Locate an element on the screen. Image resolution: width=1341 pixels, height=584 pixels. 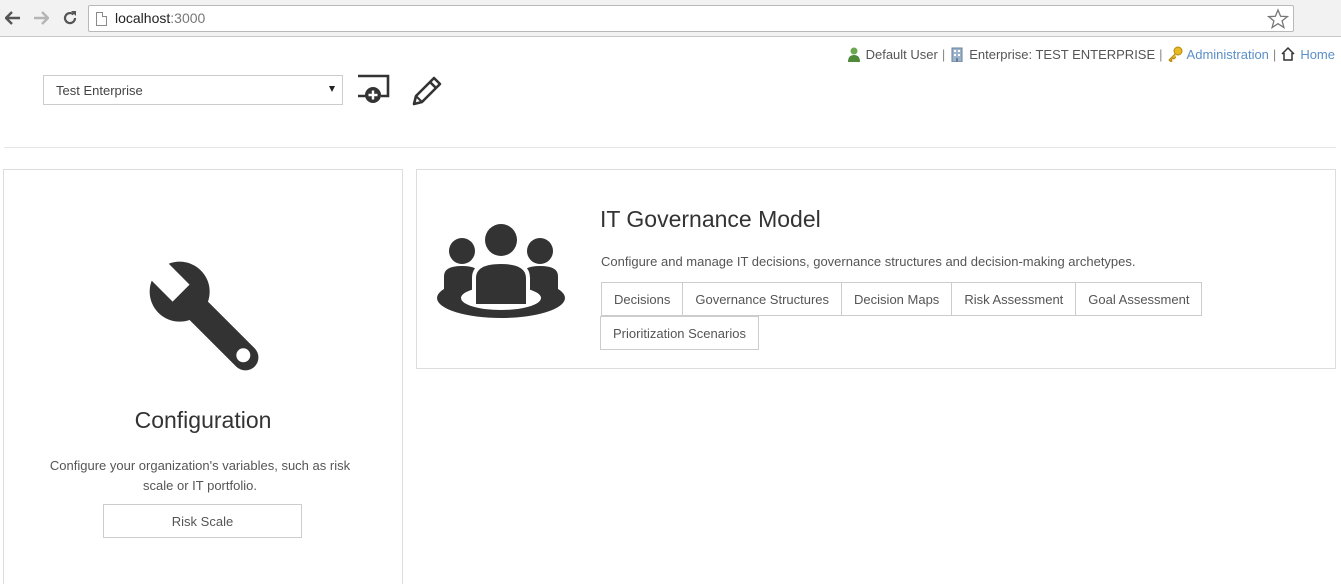
configuration-title: Configuration is located at coordinates (203, 420).